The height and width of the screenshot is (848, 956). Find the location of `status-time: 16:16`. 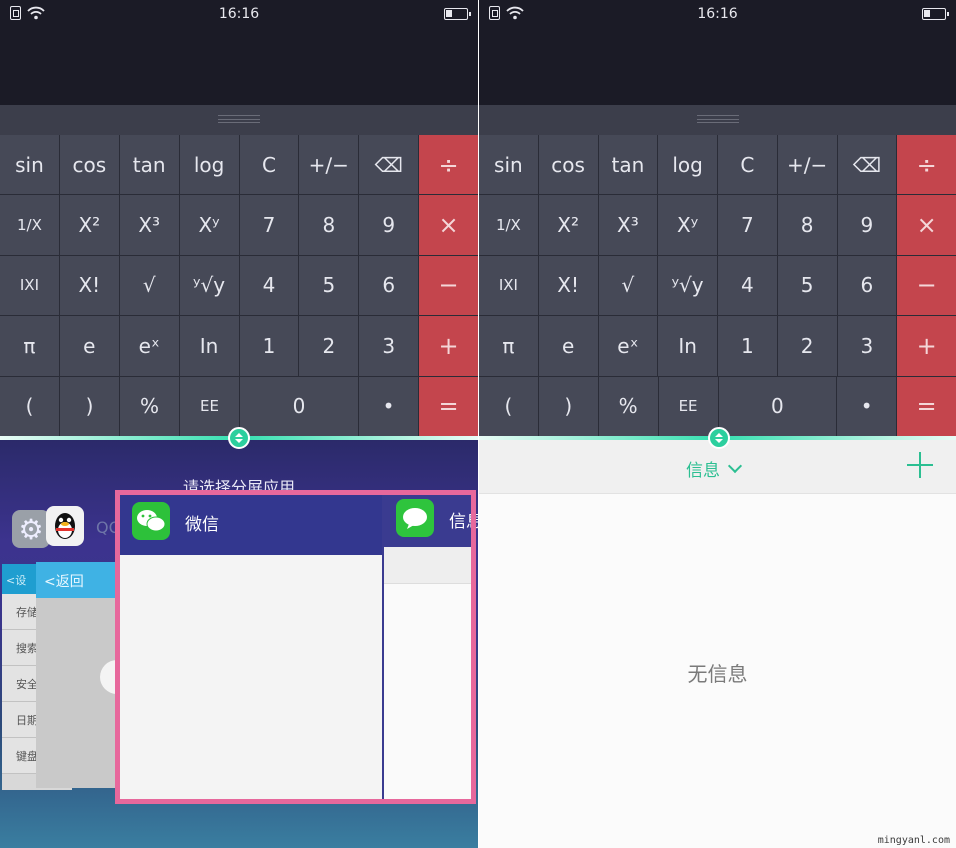

status-time: 16:16 is located at coordinates (717, 14).